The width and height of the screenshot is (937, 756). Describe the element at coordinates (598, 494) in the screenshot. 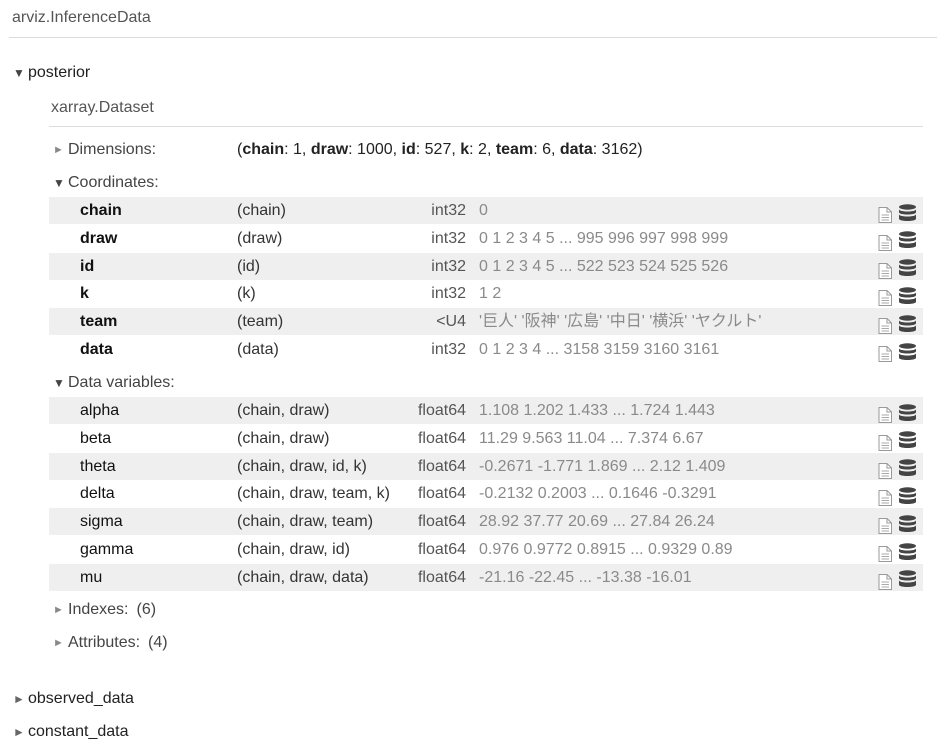

I see `variable-preview: -0.2132 0.2003 ... 0.1646 -0.3291` at that location.